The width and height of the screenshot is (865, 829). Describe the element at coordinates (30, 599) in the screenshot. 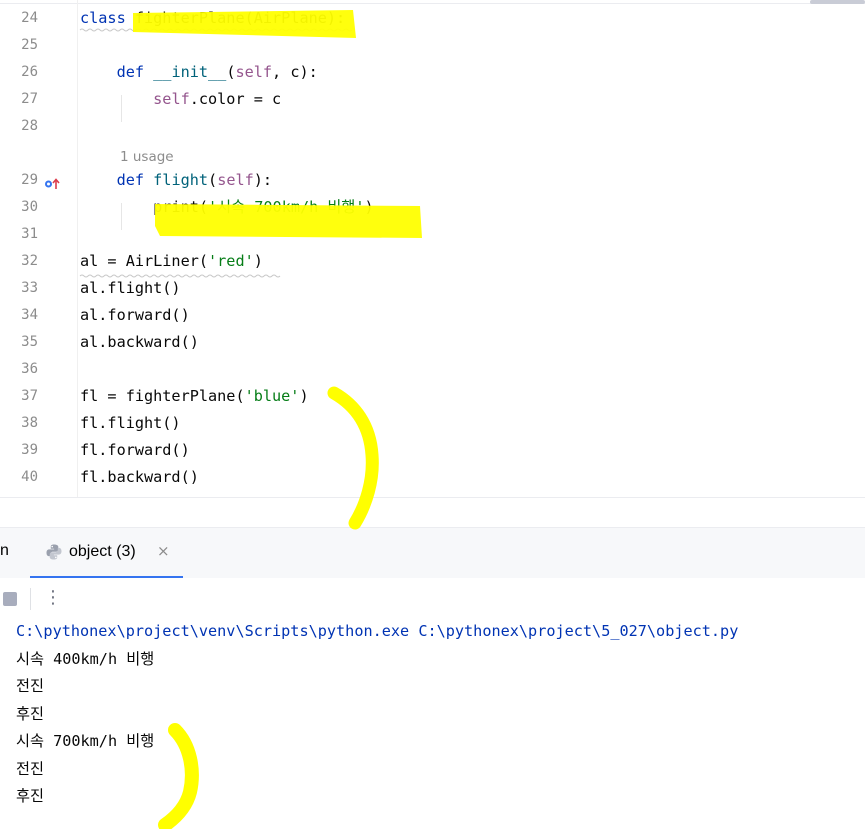

I see `toolbar-separator` at that location.